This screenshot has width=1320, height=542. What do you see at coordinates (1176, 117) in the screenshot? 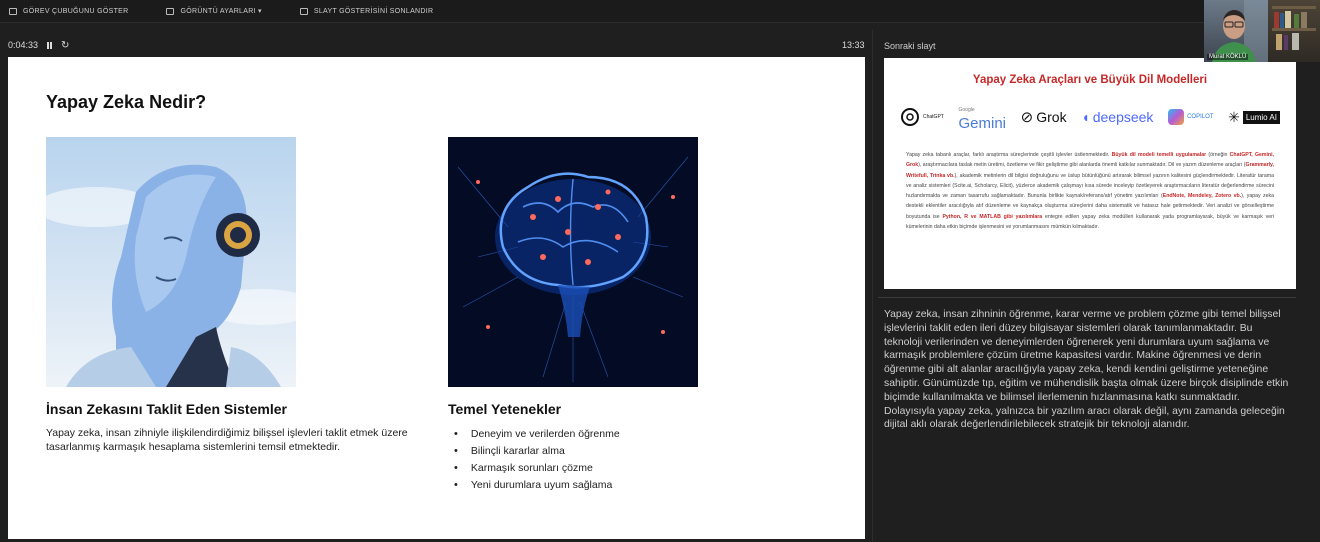
I see `copilot-icon` at bounding box center [1176, 117].